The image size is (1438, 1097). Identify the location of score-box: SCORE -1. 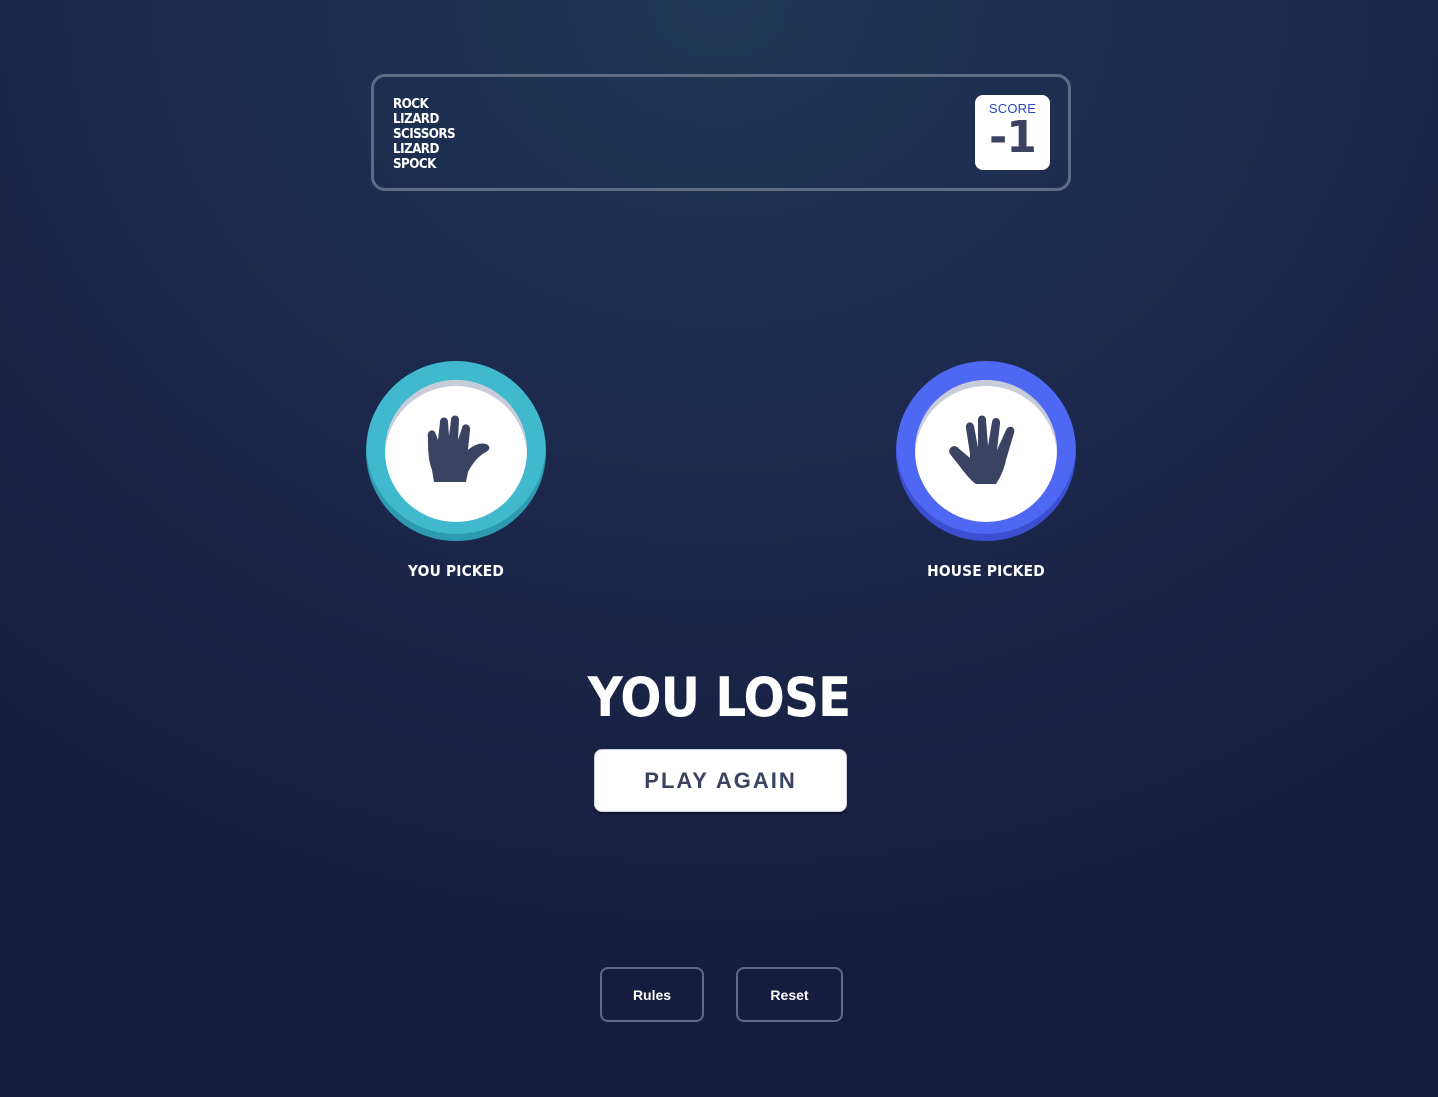
(1012, 132).